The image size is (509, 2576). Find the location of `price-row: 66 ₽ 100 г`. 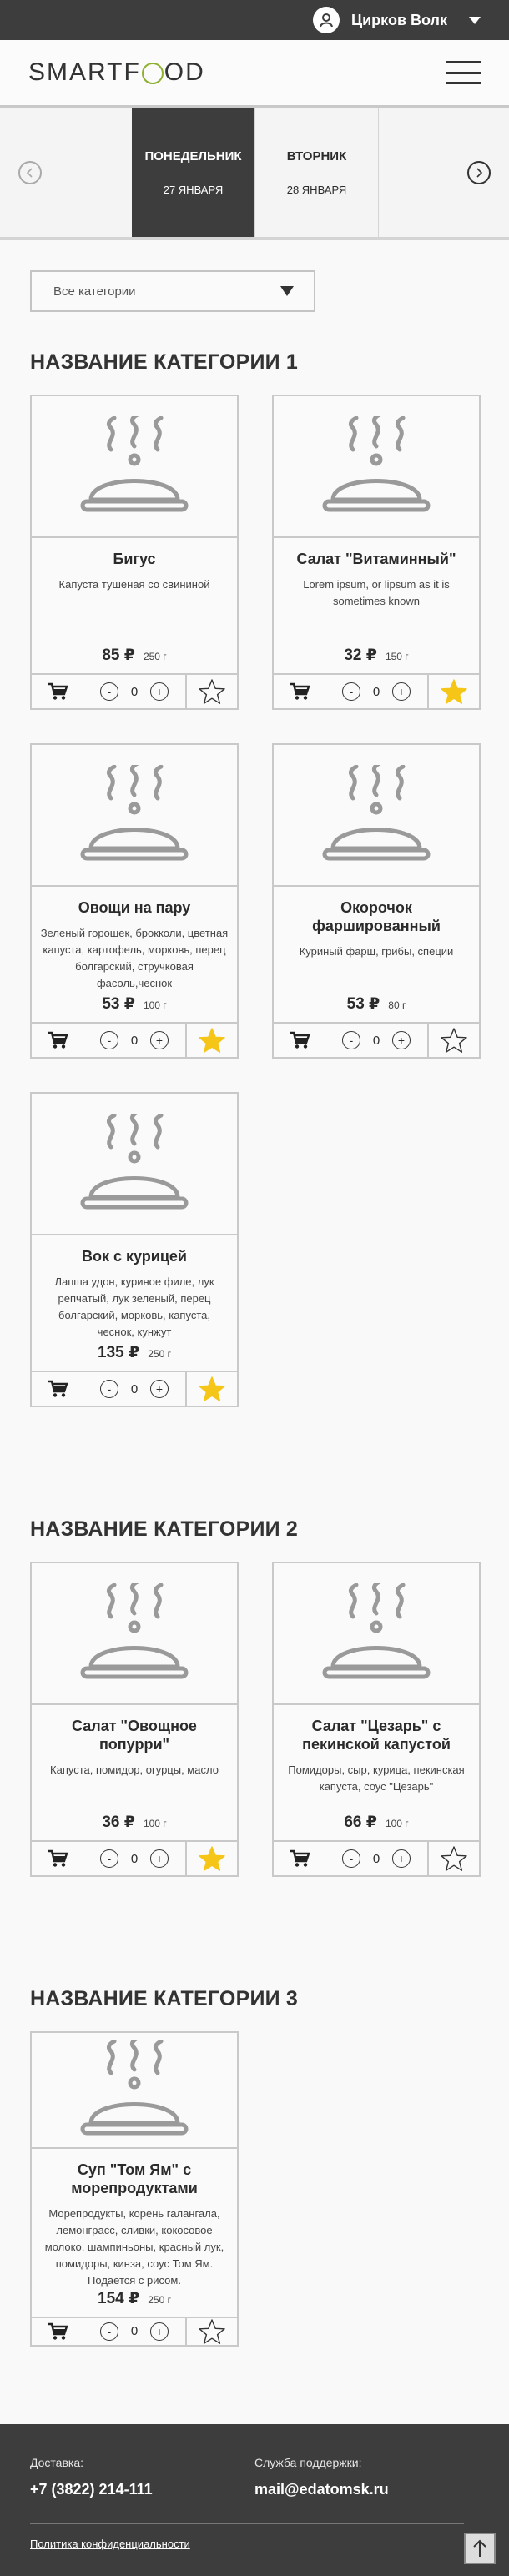

price-row: 66 ₽ 100 г is located at coordinates (376, 1826).